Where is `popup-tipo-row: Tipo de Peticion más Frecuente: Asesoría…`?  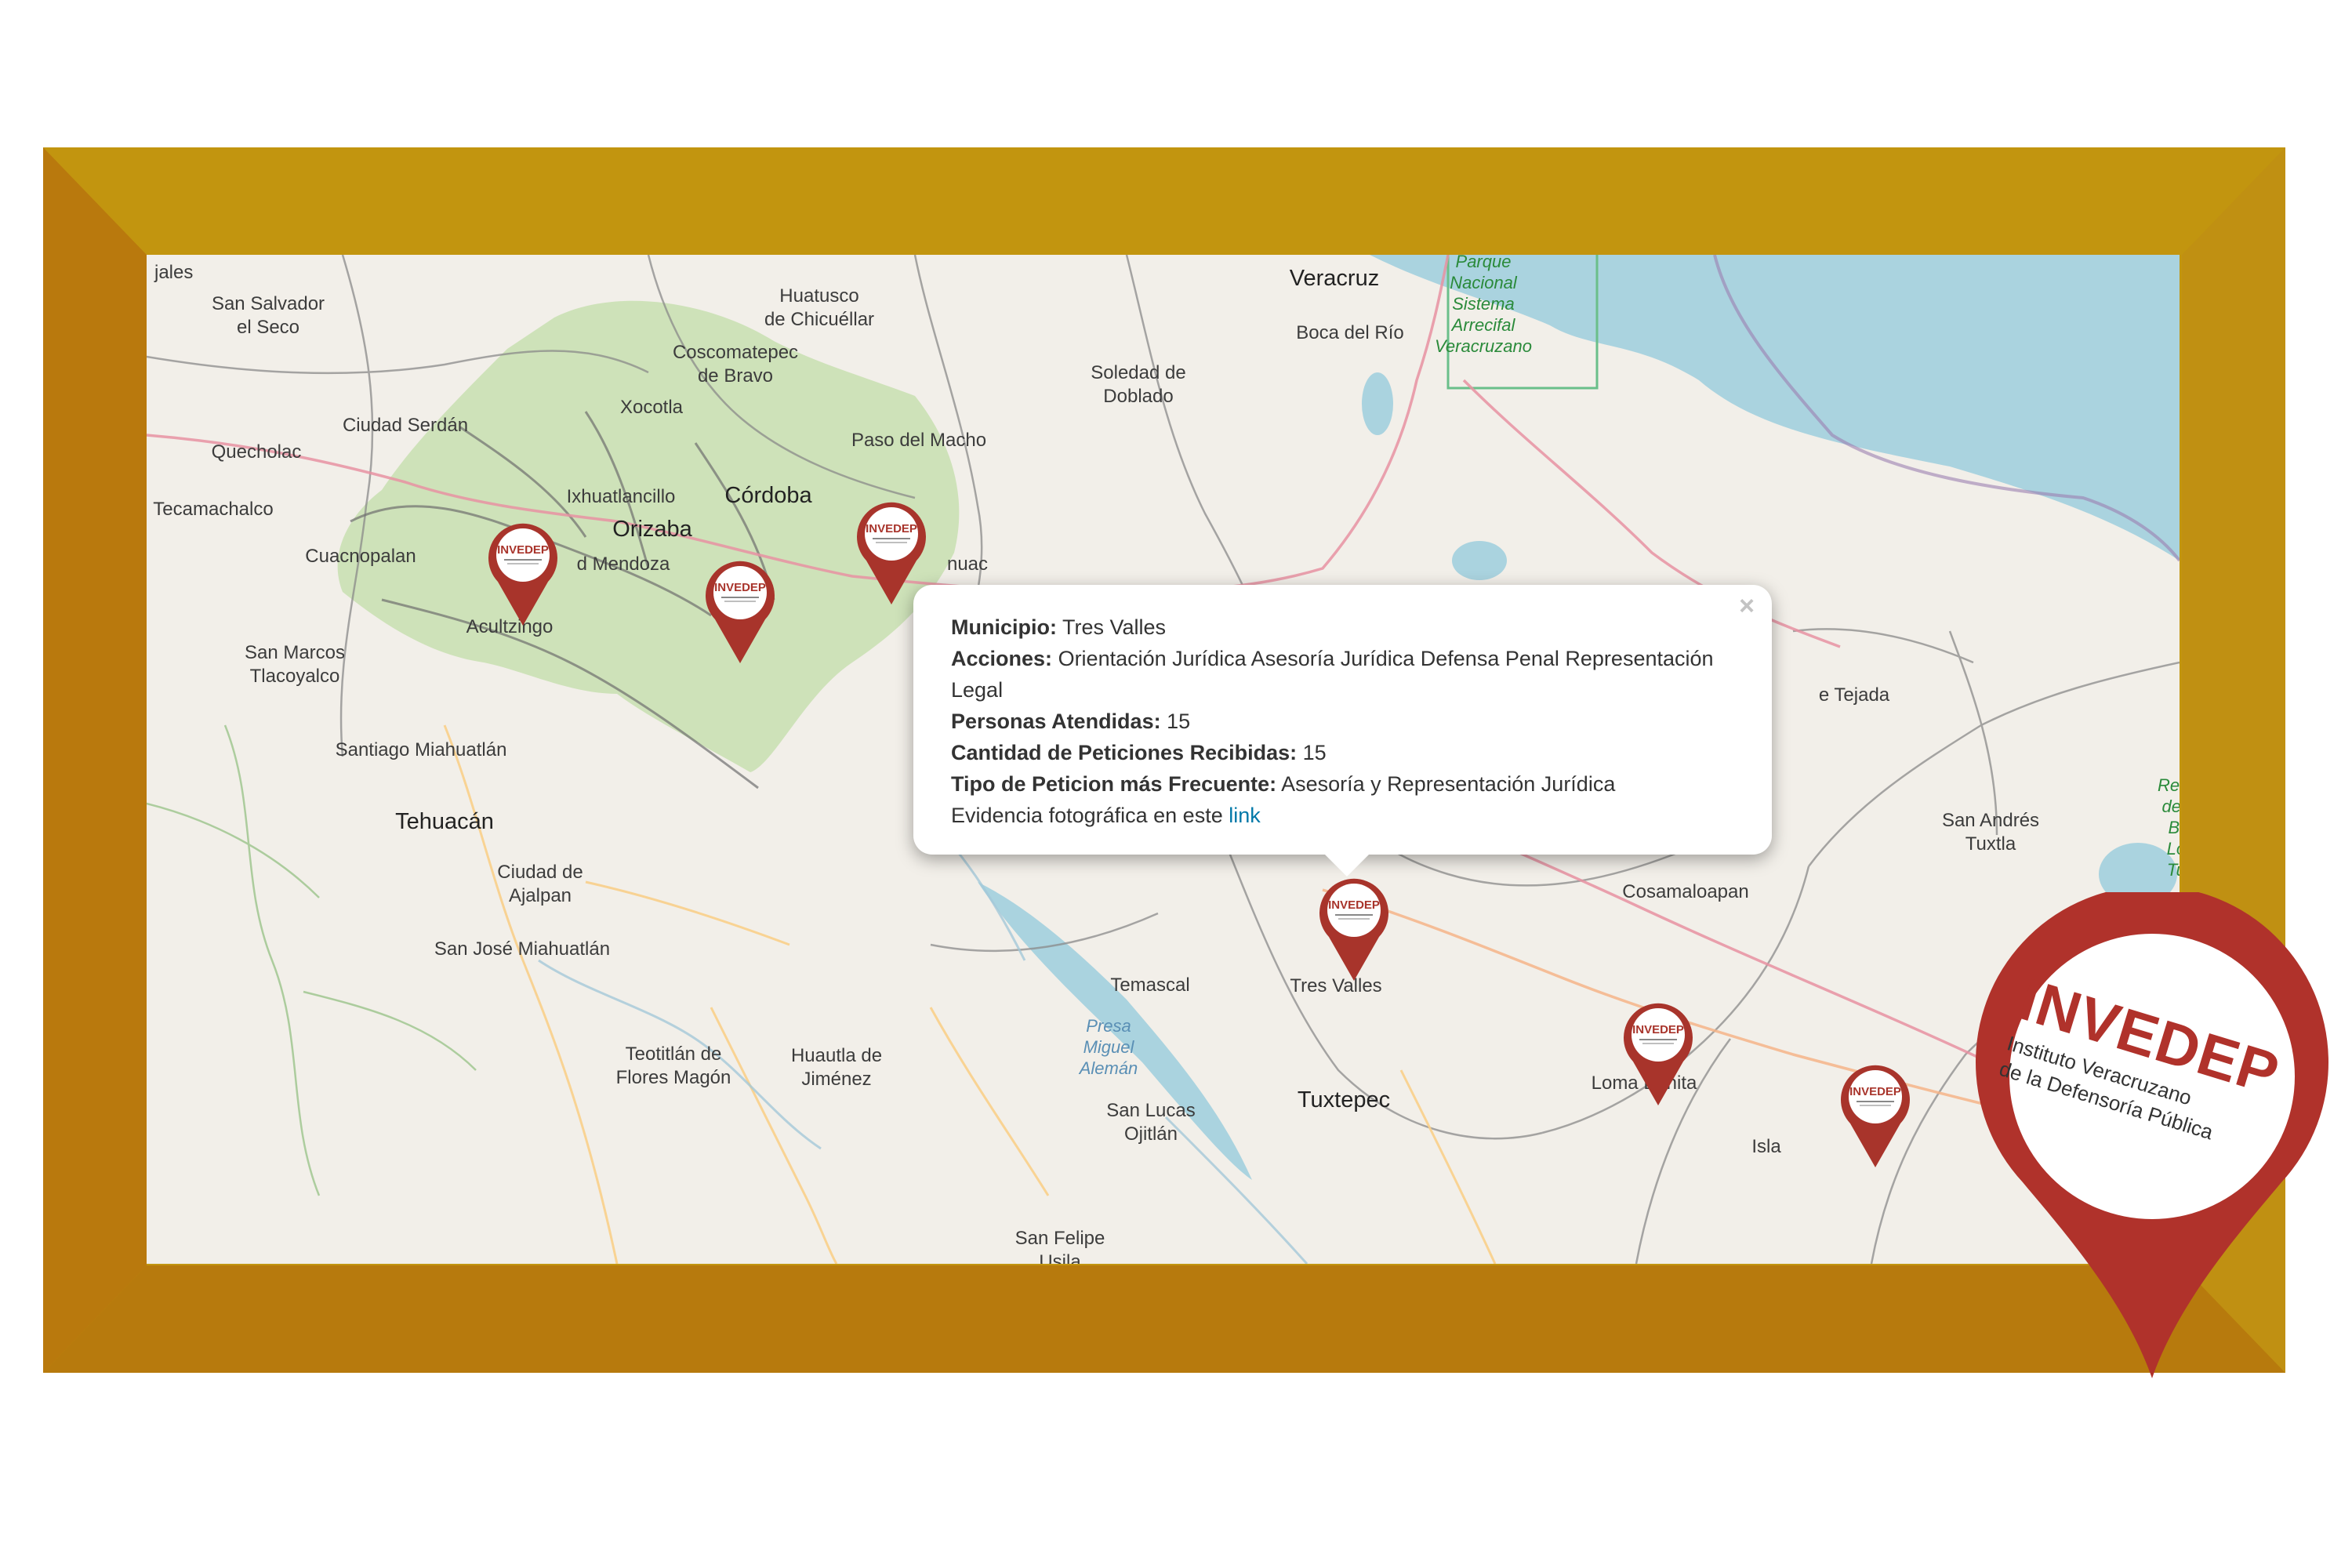
popup-tipo-row: Tipo de Peticion más Frecuente: Asesoría… is located at coordinates (1345, 784).